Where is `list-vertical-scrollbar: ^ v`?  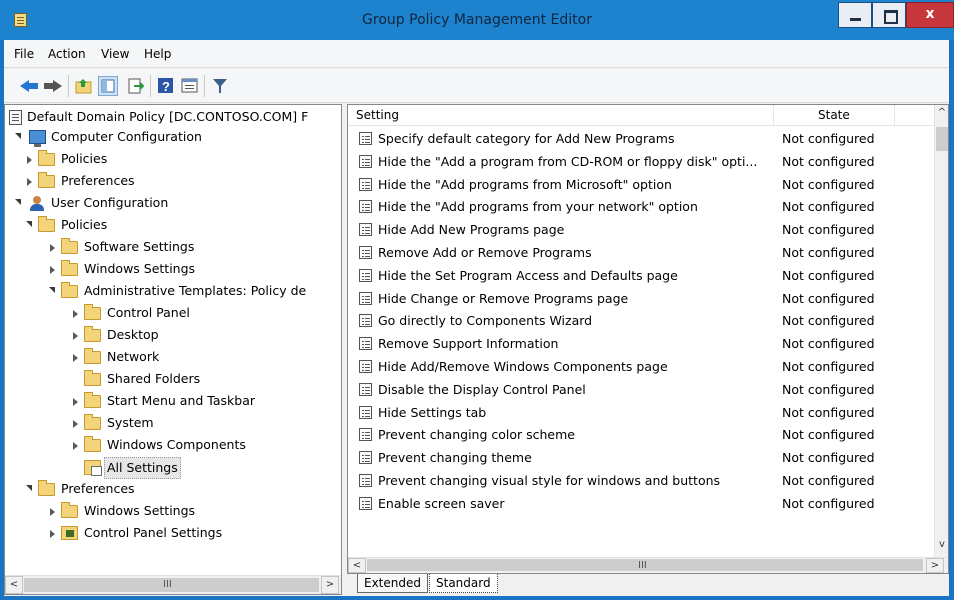
list-vertical-scrollbar: ^ v is located at coordinates (941, 331).